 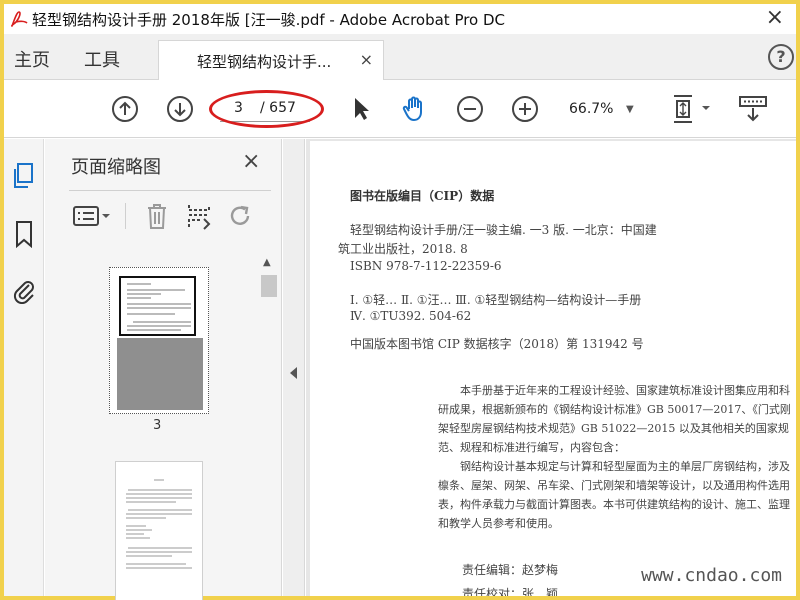 I want to click on panel-divider, so click(x=170, y=190).